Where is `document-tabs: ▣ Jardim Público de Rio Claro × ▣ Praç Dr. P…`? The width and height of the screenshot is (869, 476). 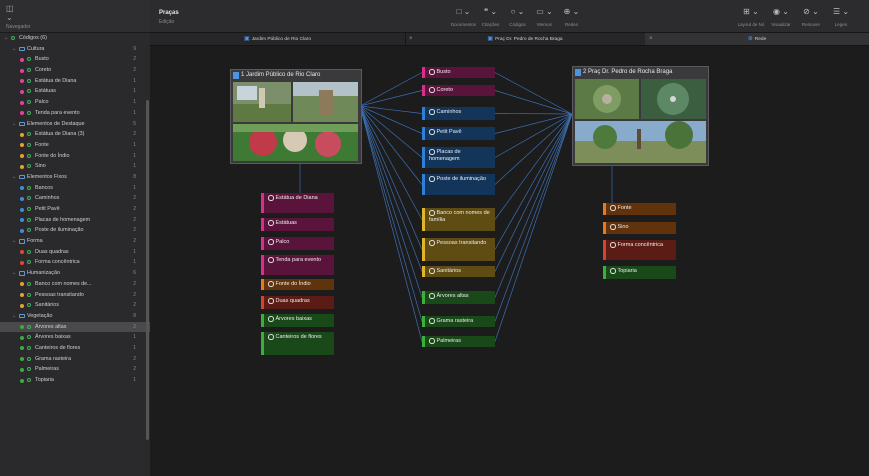 document-tabs: ▣ Jardim Público de Rio Claro × ▣ Praç Dr. P… is located at coordinates (509, 39).